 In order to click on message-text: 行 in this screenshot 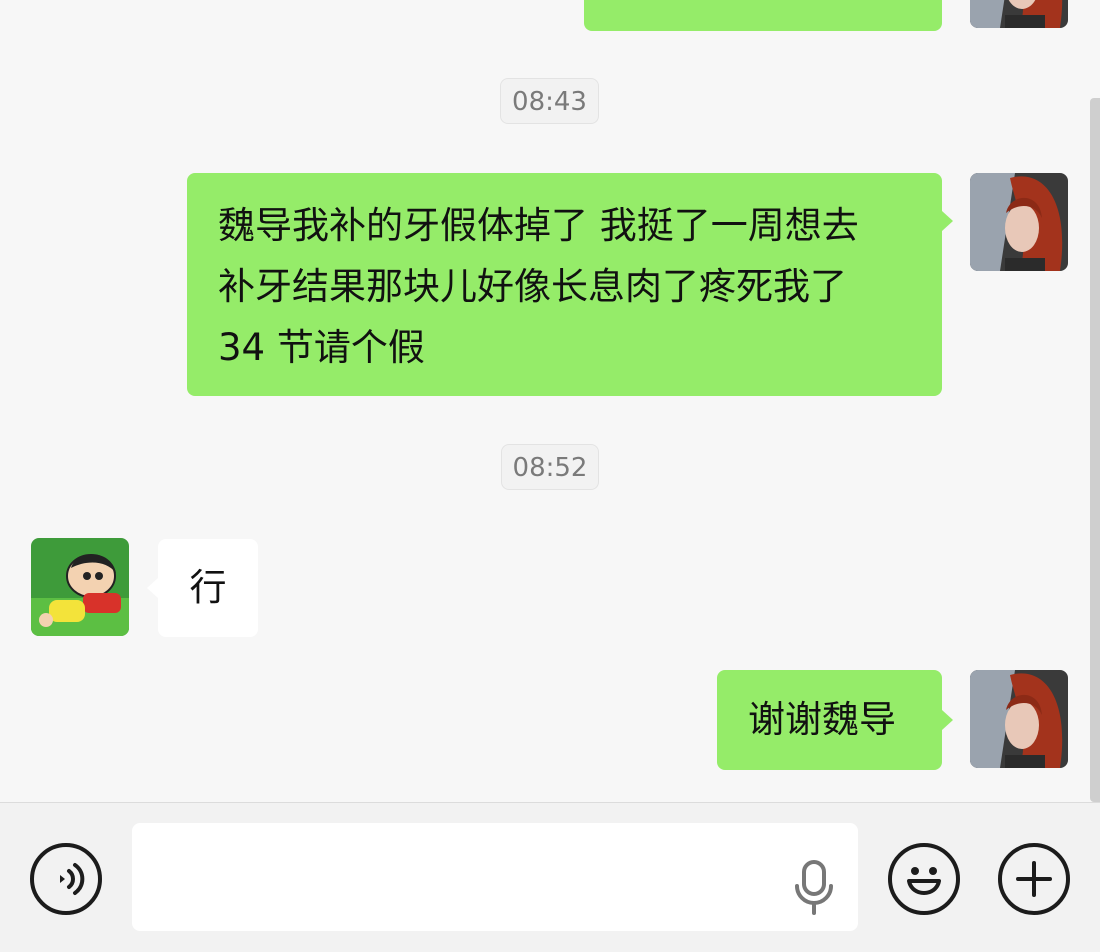, I will do `click(208, 587)`.